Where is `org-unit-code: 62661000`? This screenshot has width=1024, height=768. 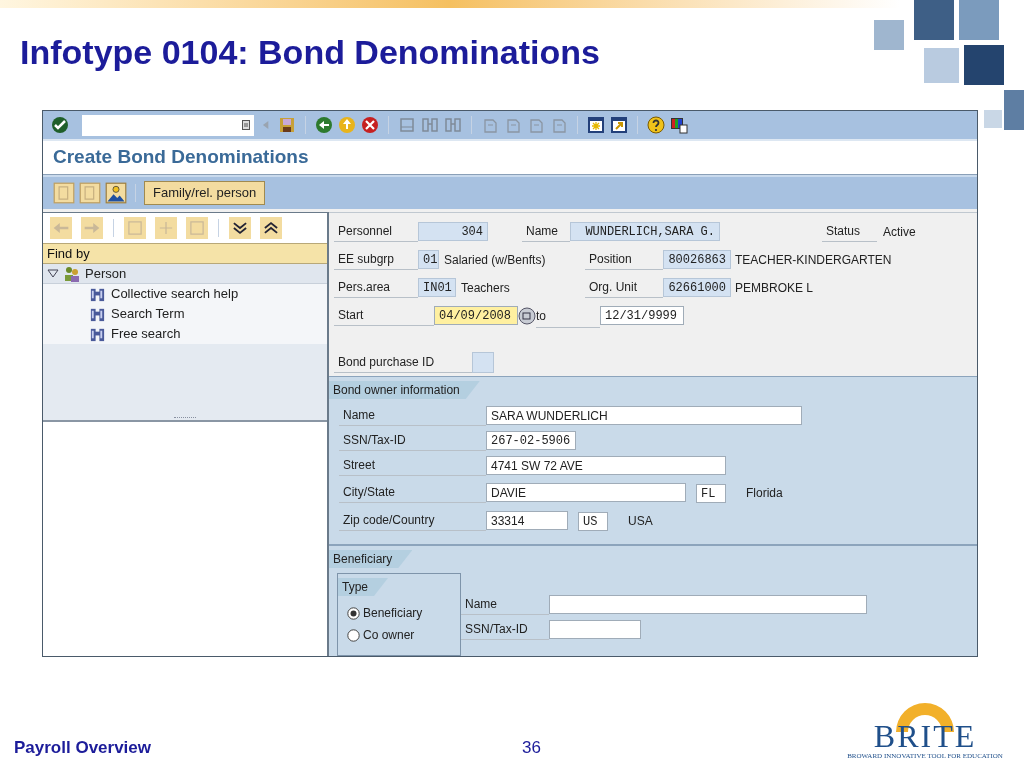 org-unit-code: 62661000 is located at coordinates (697, 287).